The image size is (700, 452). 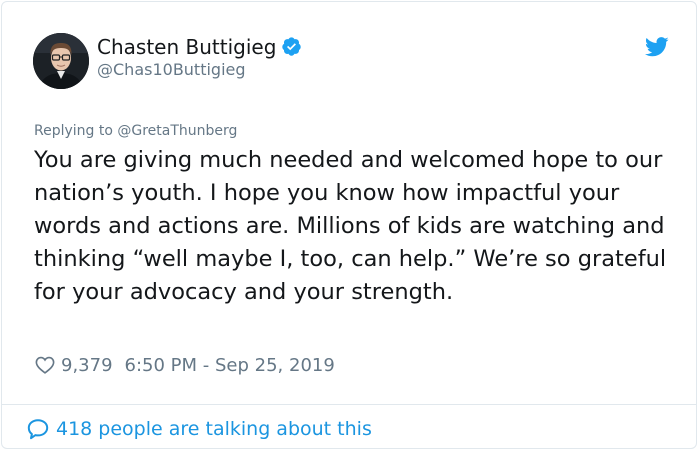 I want to click on speech-bubble-icon, so click(x=38, y=429).